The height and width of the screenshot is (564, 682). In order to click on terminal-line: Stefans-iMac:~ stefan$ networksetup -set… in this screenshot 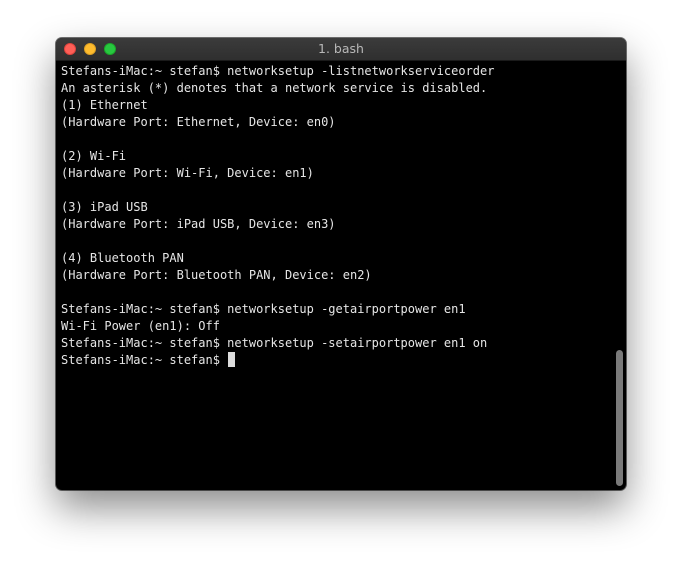, I will do `click(274, 343)`.